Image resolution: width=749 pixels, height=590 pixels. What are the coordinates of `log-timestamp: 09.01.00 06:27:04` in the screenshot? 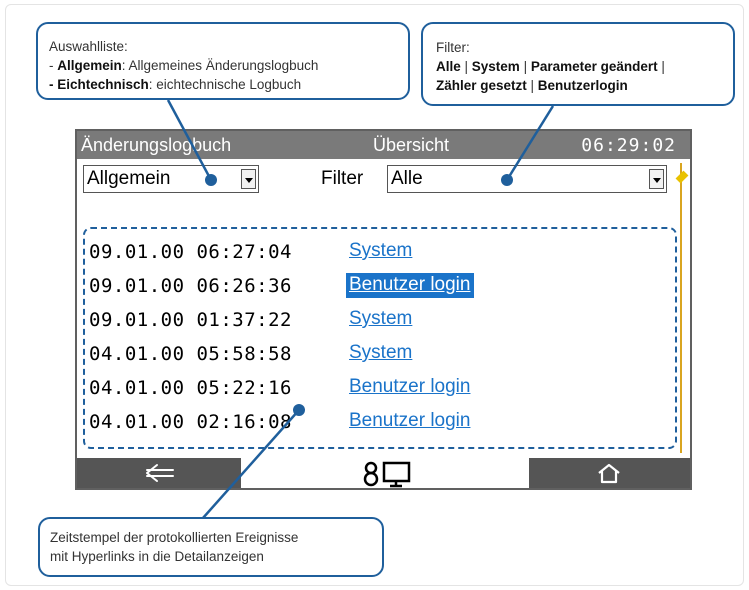 It's located at (190, 252).